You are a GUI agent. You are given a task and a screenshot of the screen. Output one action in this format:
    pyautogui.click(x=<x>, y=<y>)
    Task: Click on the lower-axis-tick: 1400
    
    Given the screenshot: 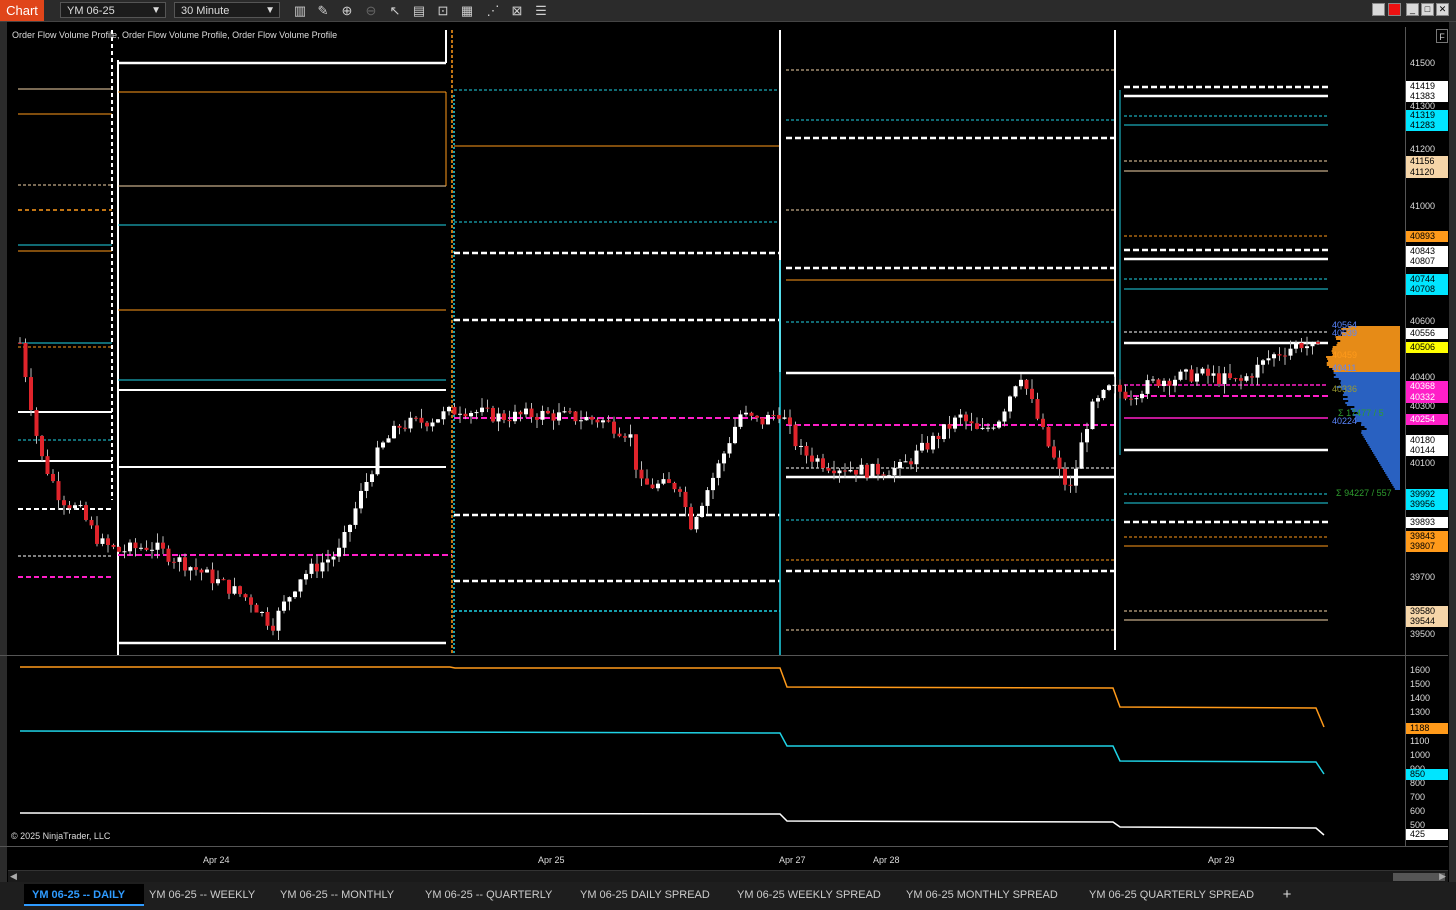 What is the action you would take?
    pyautogui.click(x=1420, y=698)
    